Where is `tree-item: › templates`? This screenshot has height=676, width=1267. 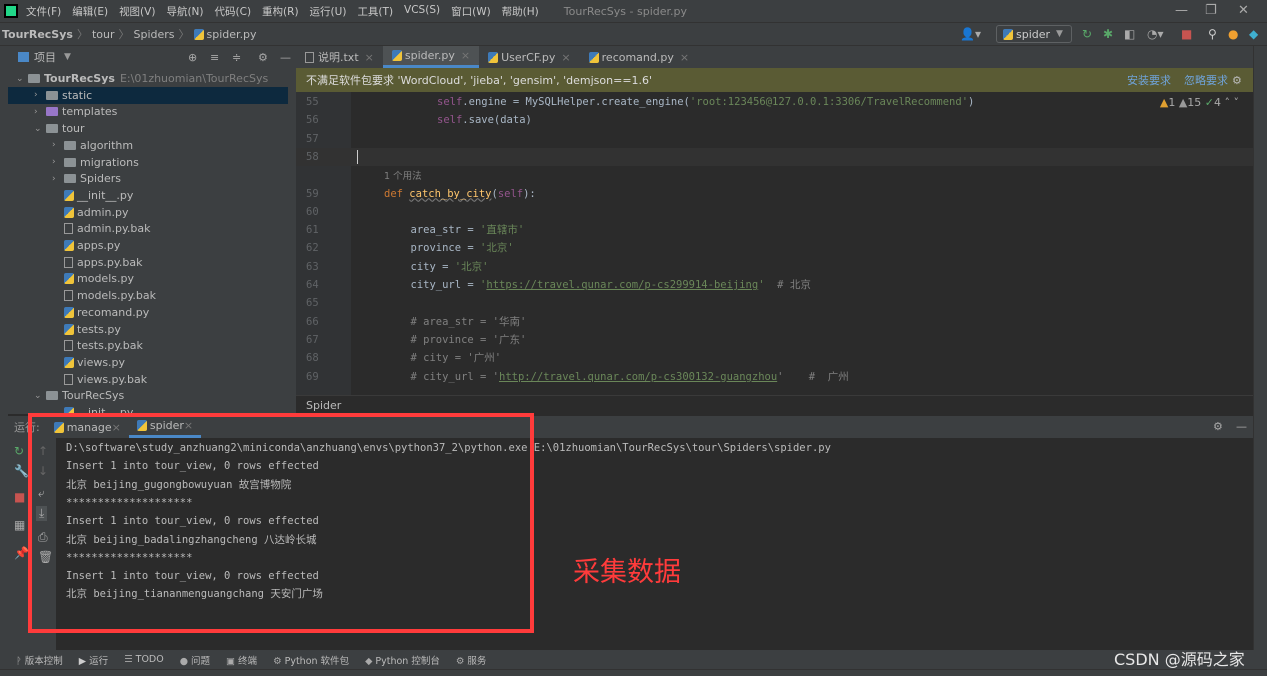
tree-item: › templates is located at coordinates (148, 111).